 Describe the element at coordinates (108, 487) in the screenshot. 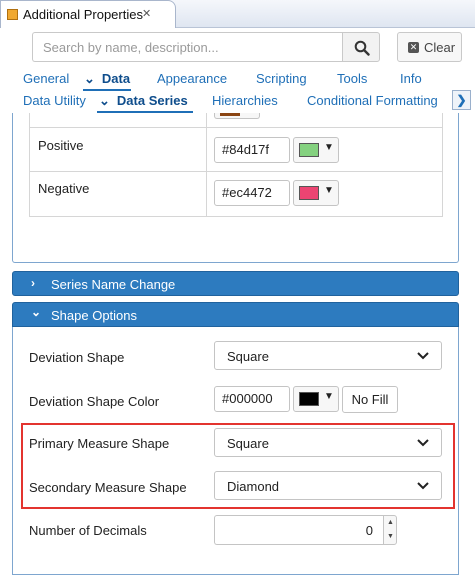

I see `secondary-measure-shape-label: Secondary Measure Shape` at that location.